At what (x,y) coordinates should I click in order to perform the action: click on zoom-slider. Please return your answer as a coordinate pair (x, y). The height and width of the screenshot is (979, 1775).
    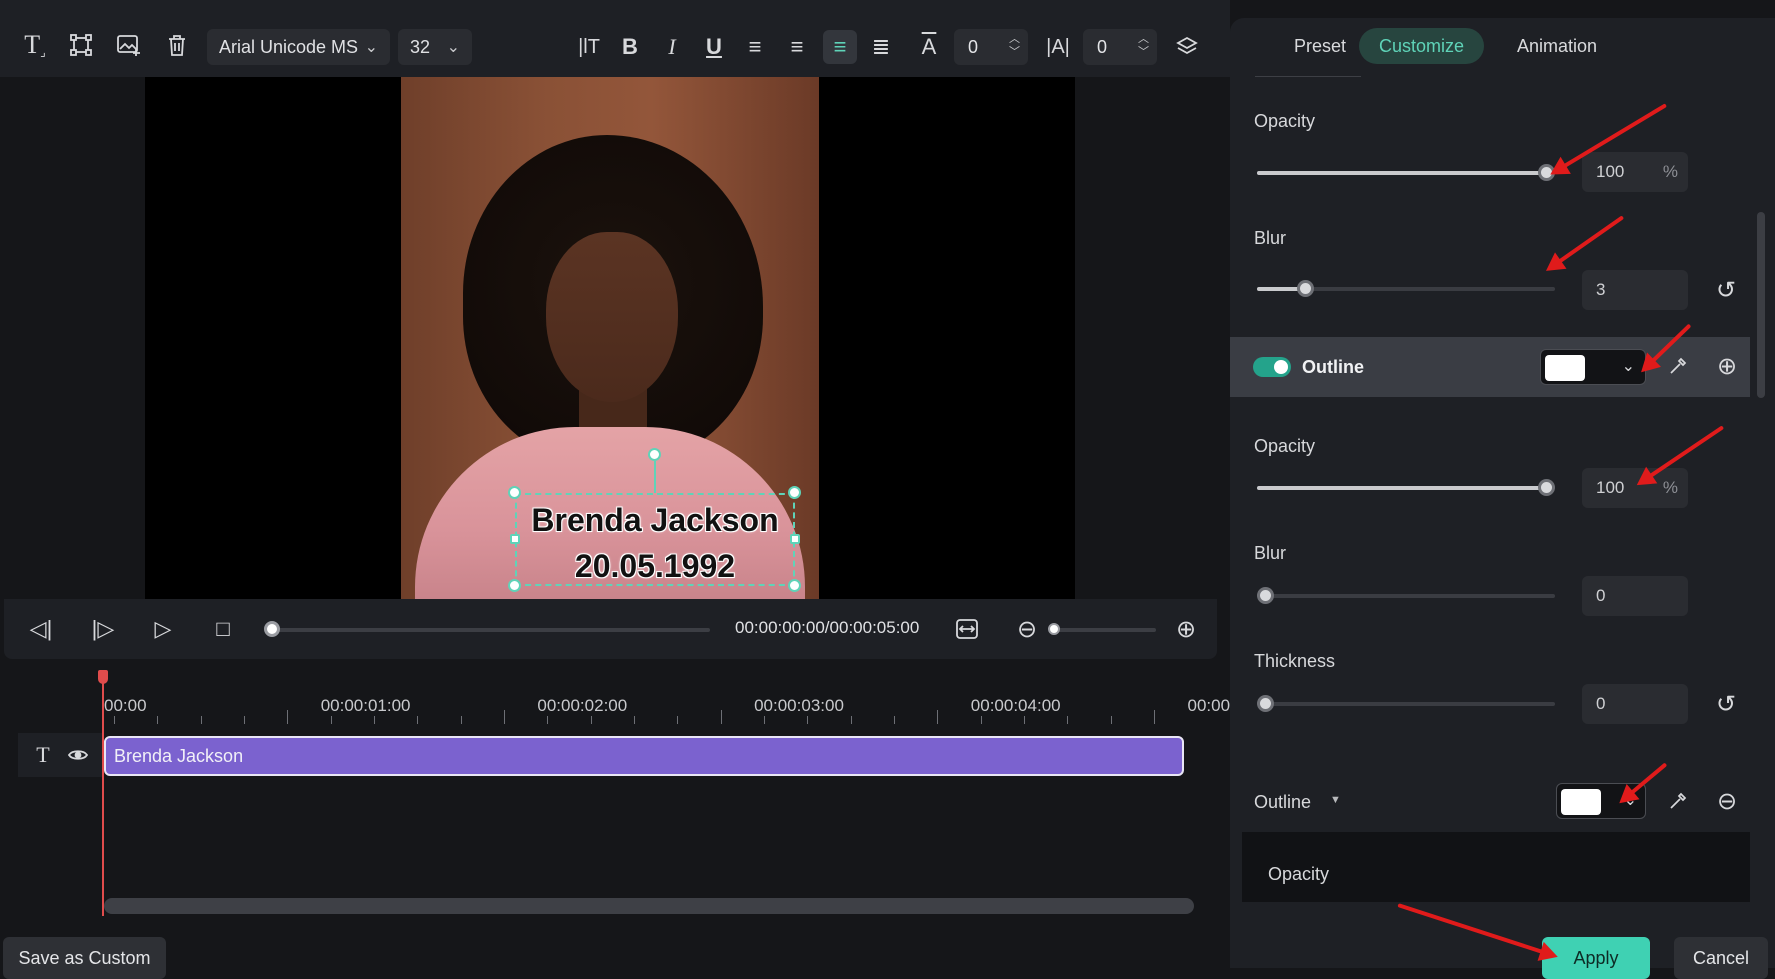
    Looking at the image, I should click on (1104, 630).